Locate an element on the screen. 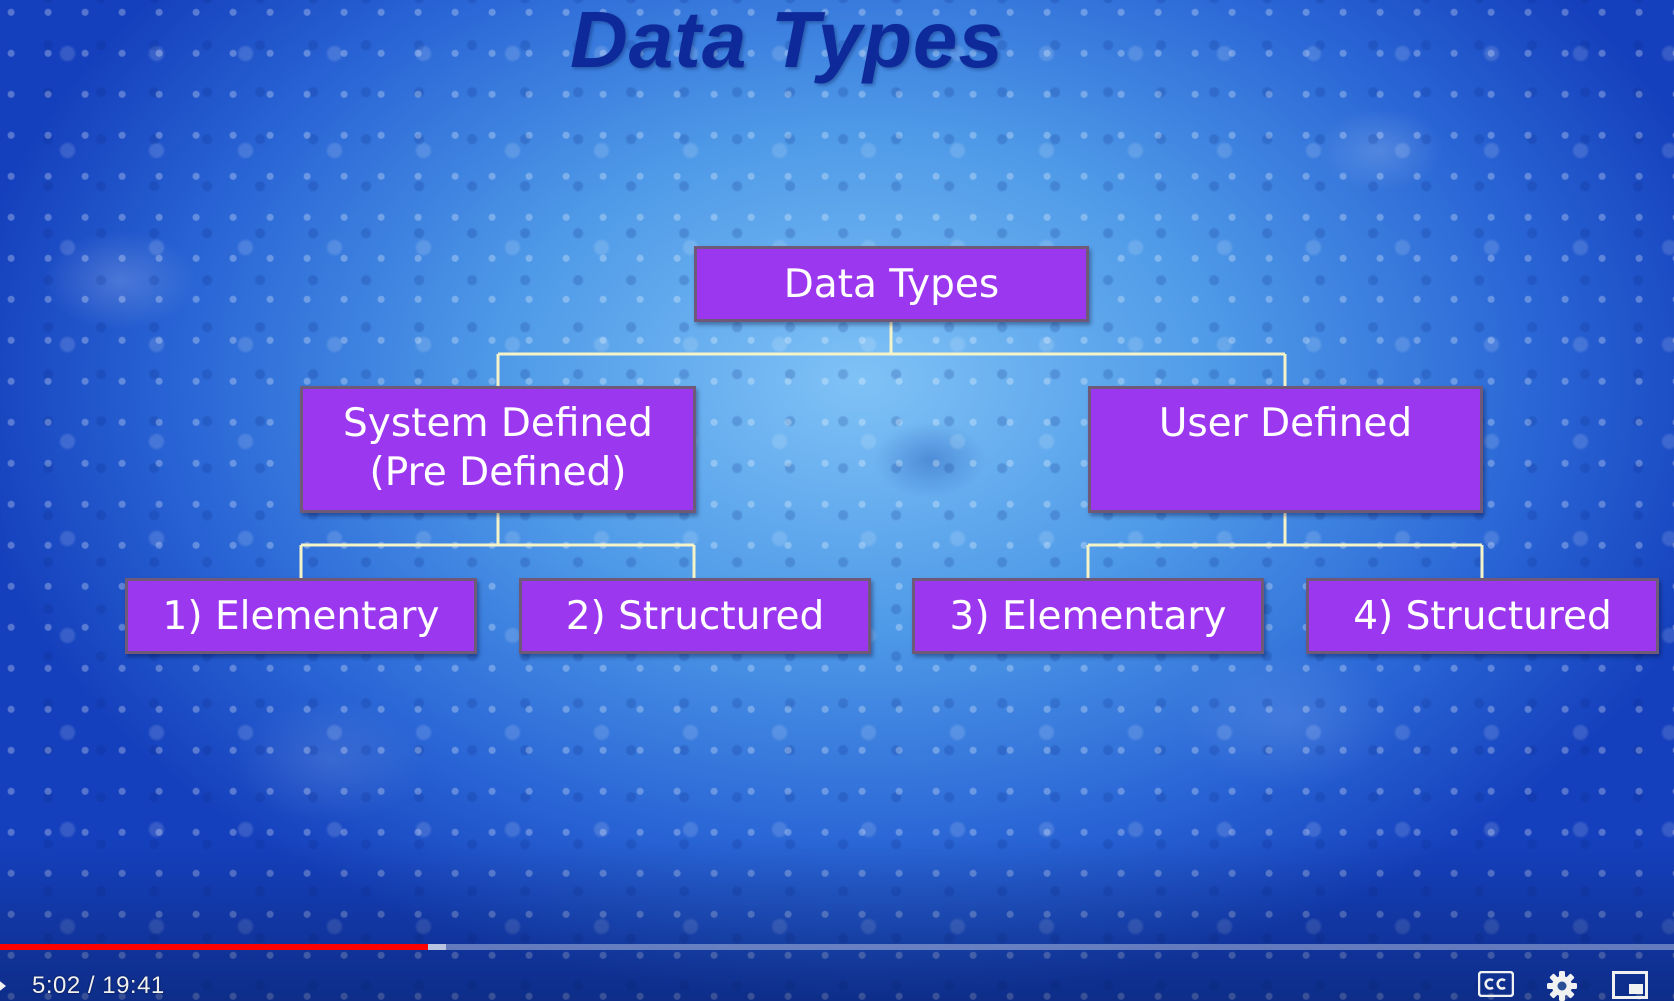 The height and width of the screenshot is (1001, 1674). settings-gear-icon is located at coordinates (1562, 986).